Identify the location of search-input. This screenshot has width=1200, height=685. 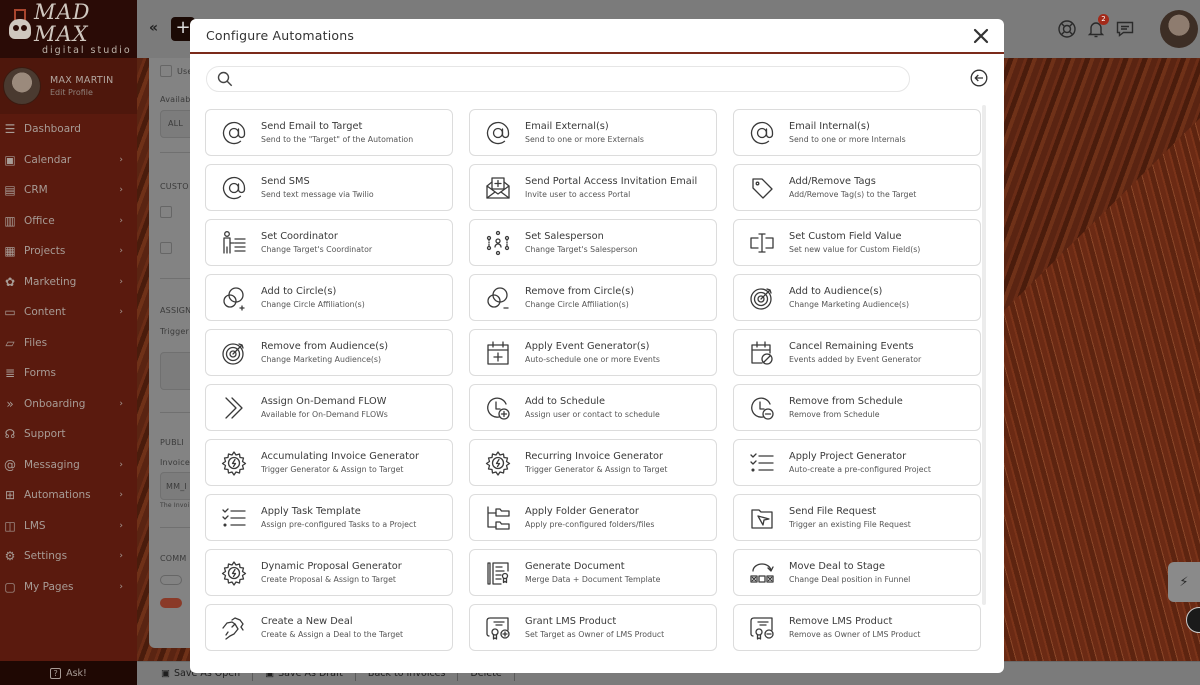
(575, 79).